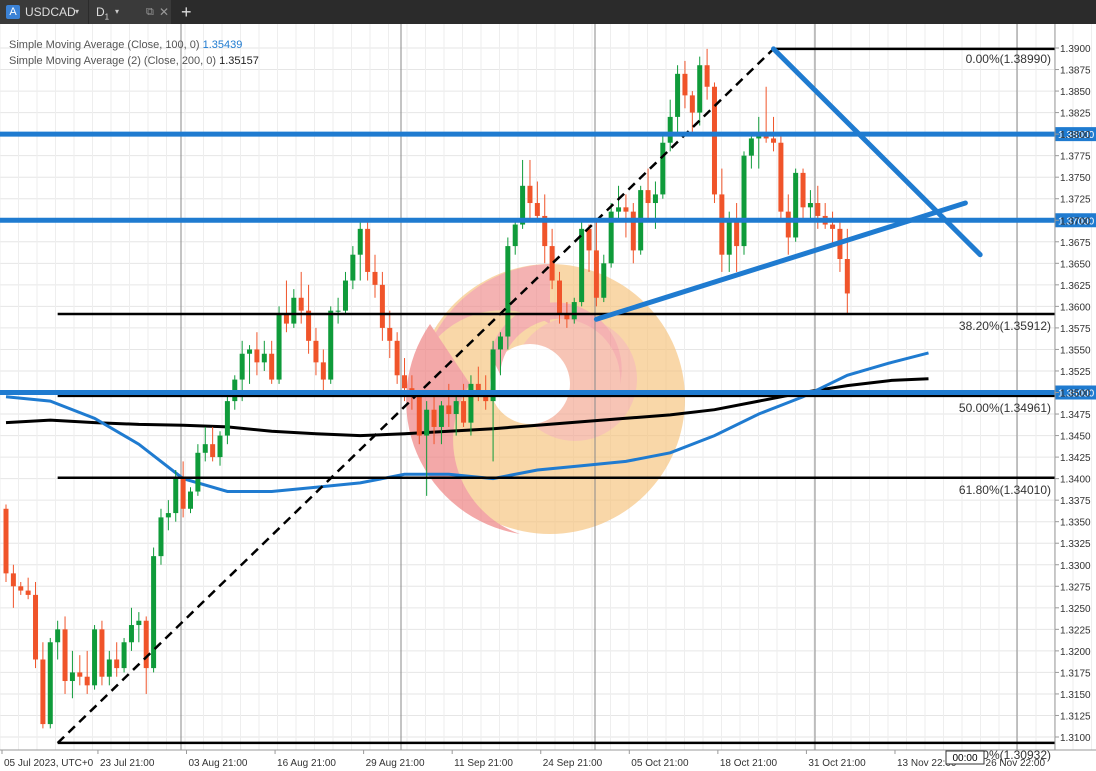 The image size is (1096, 771). Describe the element at coordinates (104, 45) in the screenshot. I see `indicator-sma100-name: Simple Moving Average (Close, 100, 0)` at that location.